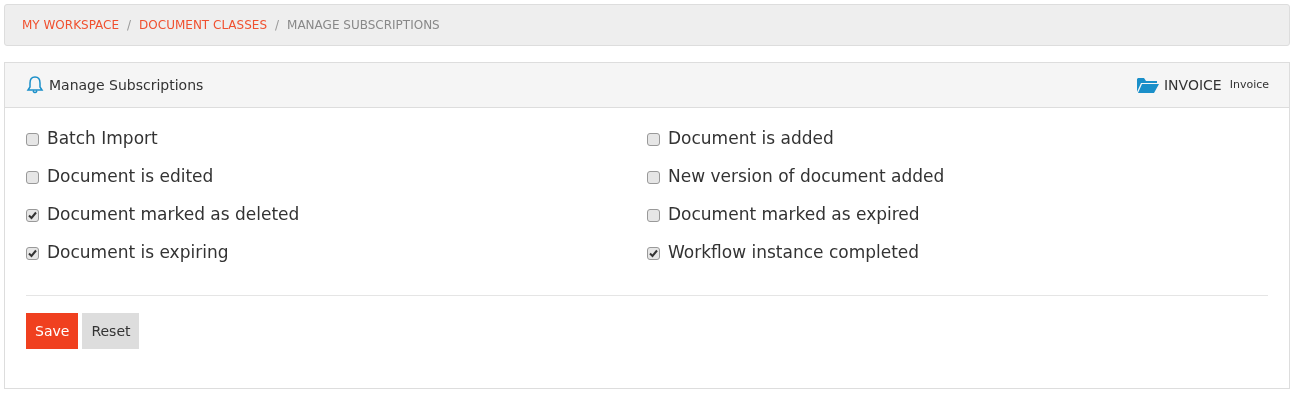 The image size is (1294, 407). I want to click on folder-icon, so click(1147, 85).